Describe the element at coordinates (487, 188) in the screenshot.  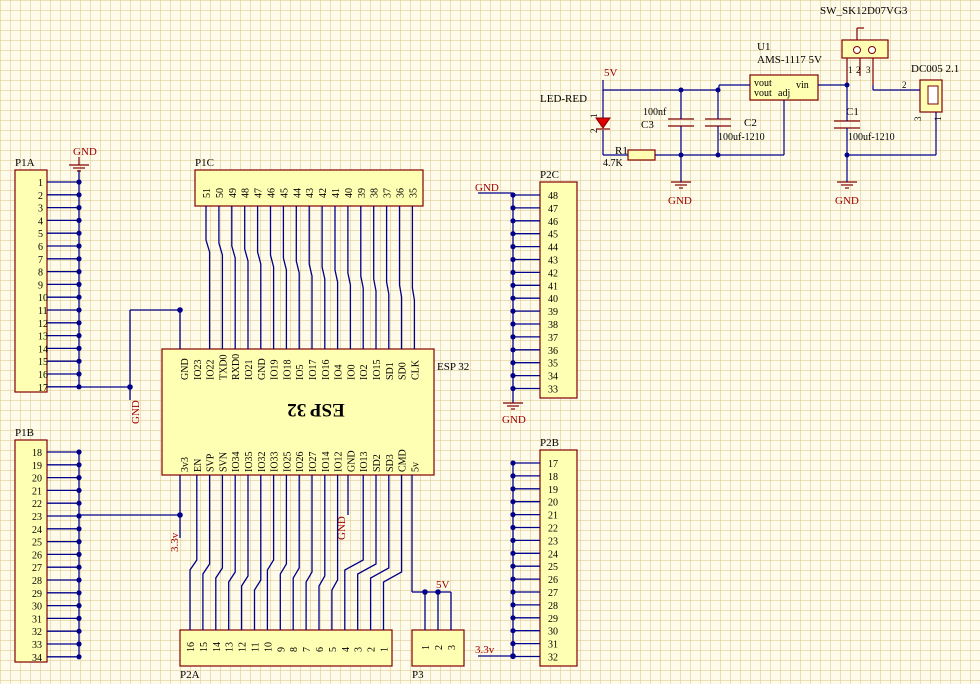
I see `gnd-label-p2c-top: GND` at that location.